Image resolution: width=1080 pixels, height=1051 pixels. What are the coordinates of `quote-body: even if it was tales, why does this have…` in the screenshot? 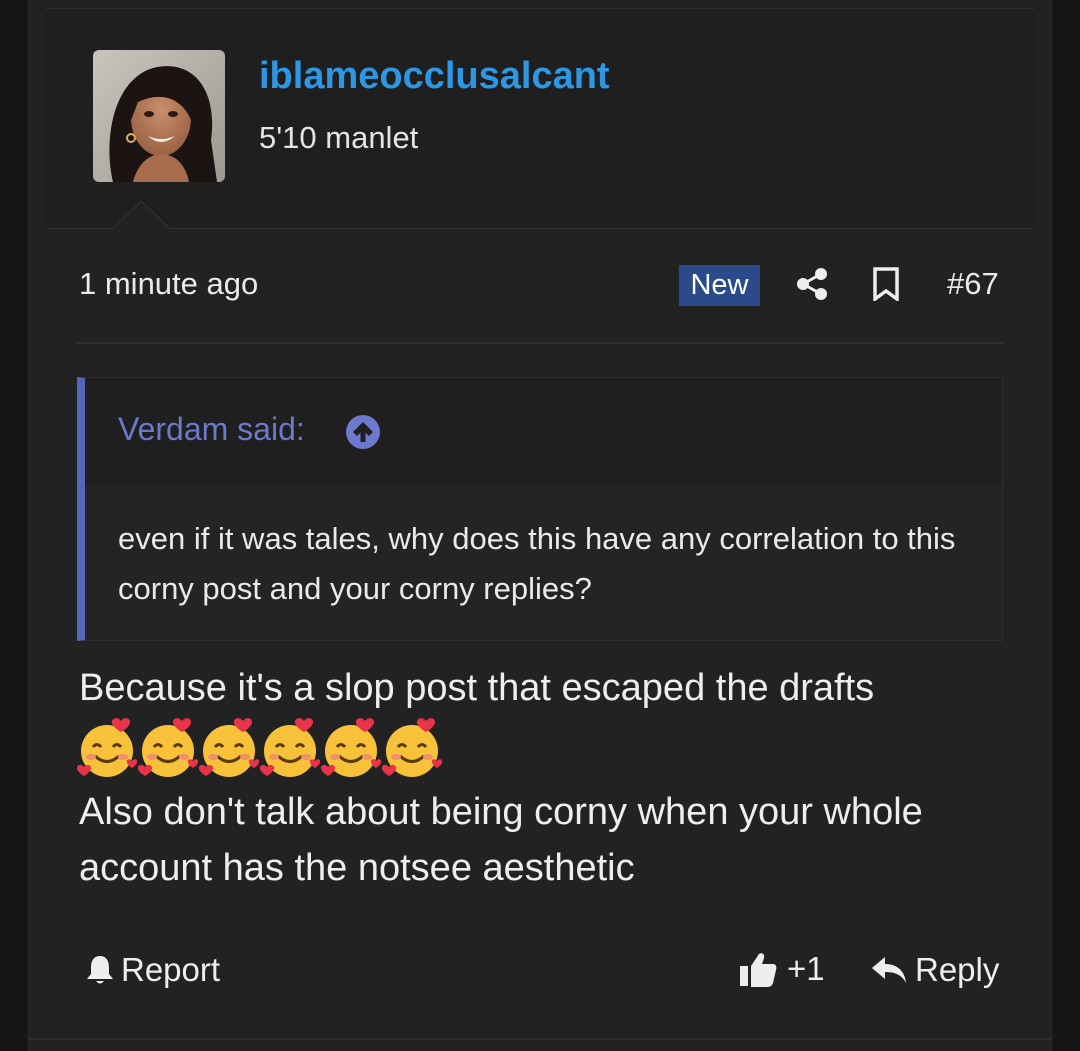 It's located at (543, 562).